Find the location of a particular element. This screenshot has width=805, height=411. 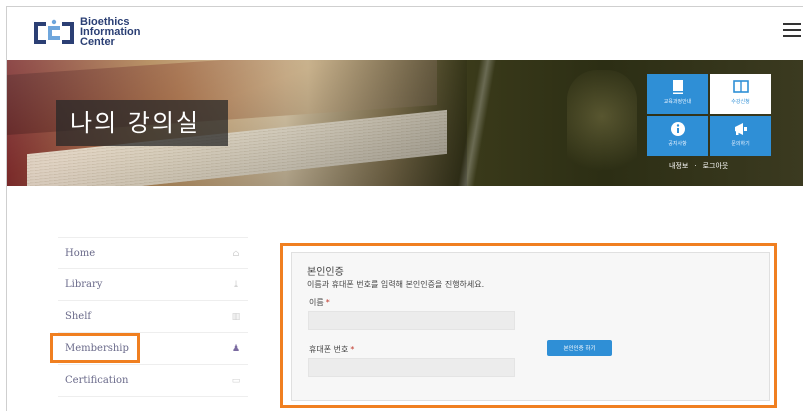

shelf-icon: ▥ is located at coordinates (236, 317).